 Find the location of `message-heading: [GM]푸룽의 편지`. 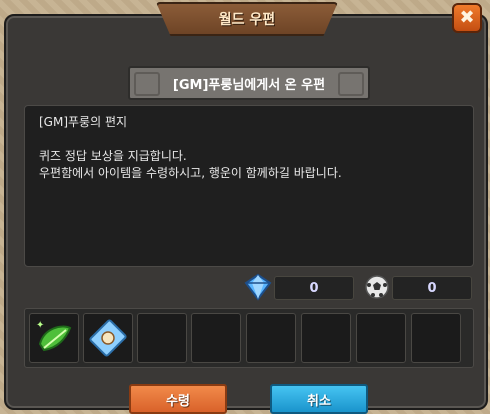

message-heading: [GM]푸룽의 편지 is located at coordinates (83, 122).